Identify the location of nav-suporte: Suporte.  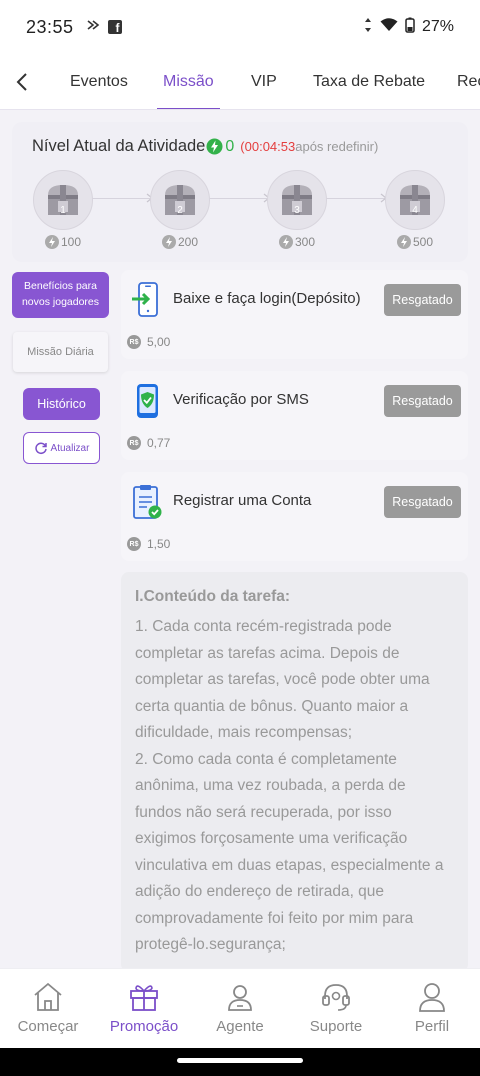
(336, 1008).